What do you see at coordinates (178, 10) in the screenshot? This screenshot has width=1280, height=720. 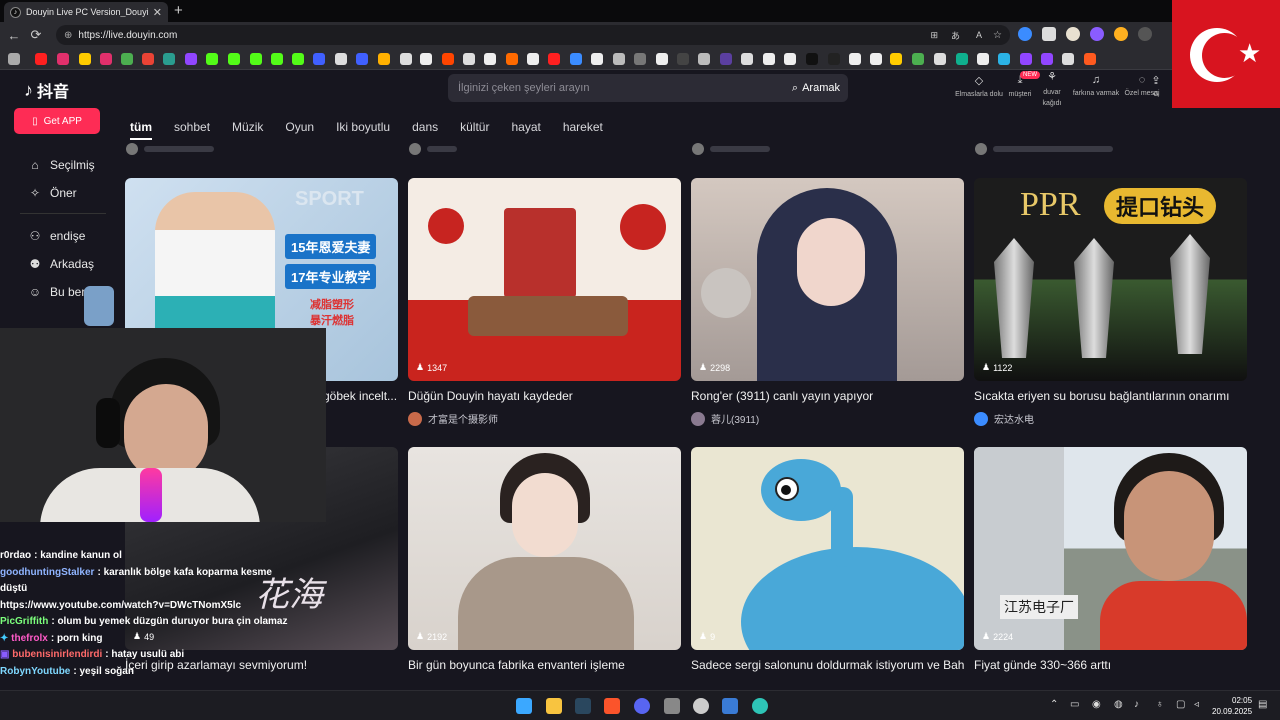 I see `new-tab-button: +` at bounding box center [178, 10].